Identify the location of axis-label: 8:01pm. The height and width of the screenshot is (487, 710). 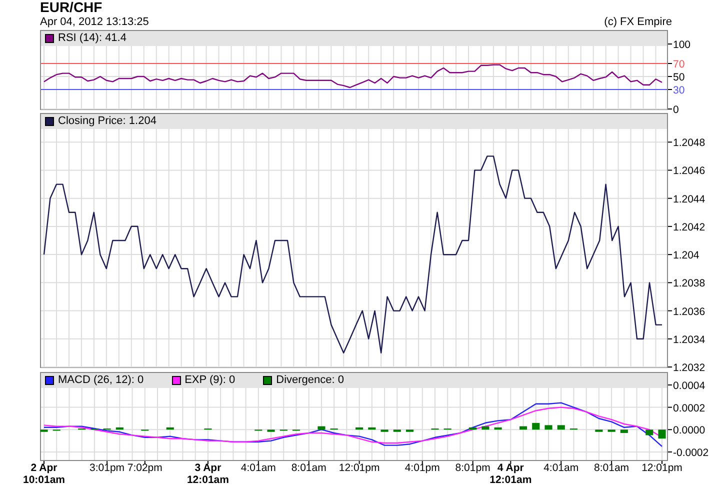
(472, 468).